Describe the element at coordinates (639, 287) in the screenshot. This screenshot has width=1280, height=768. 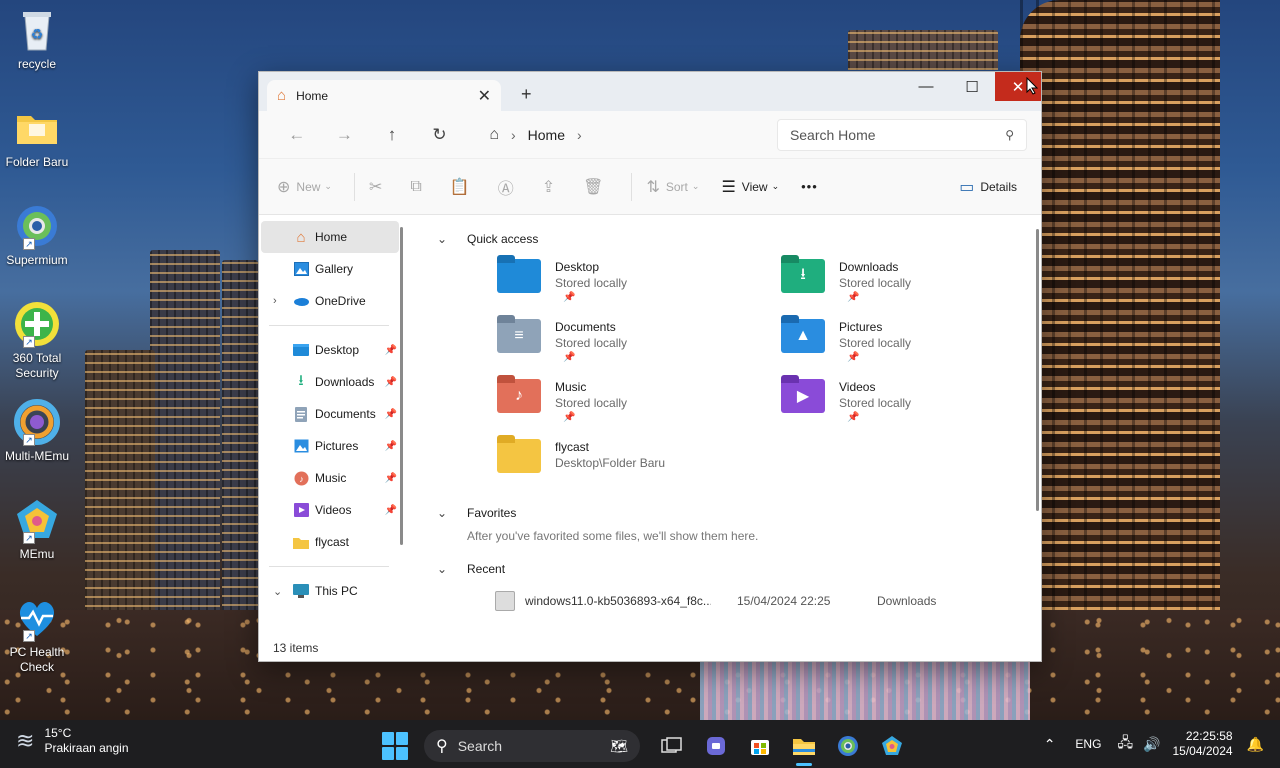
I see `quick-access-desktop: Desktop Stored locally 📌` at that location.